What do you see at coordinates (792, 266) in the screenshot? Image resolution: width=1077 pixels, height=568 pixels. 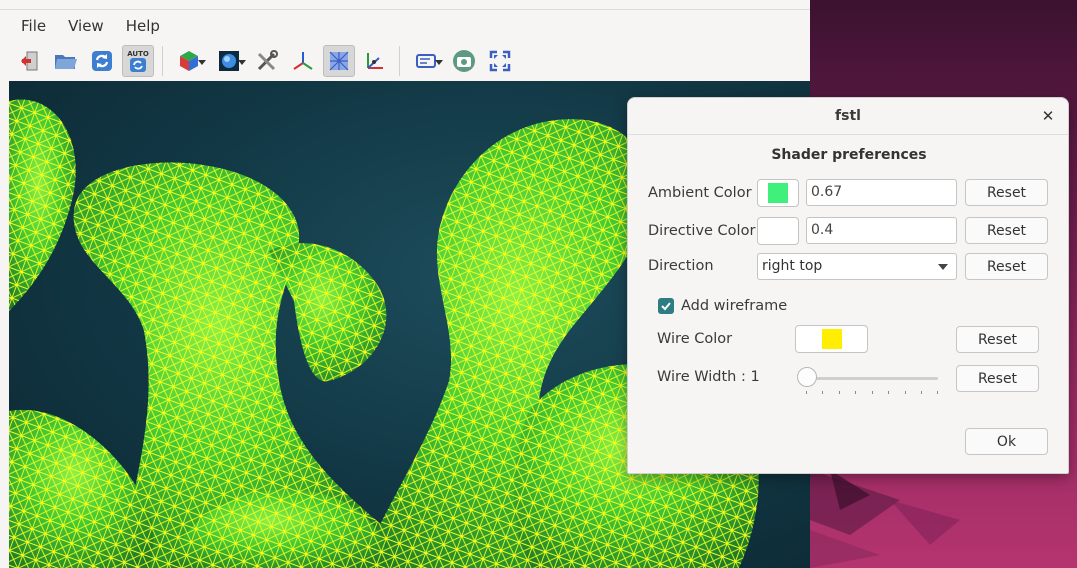 I see `direction-selected-value: right top` at bounding box center [792, 266].